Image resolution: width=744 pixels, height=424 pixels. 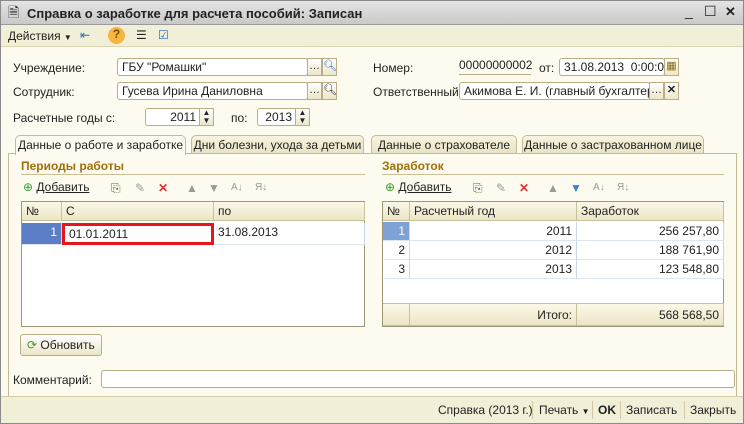 I want to click on year-cell: 2011, so click(x=493, y=231).